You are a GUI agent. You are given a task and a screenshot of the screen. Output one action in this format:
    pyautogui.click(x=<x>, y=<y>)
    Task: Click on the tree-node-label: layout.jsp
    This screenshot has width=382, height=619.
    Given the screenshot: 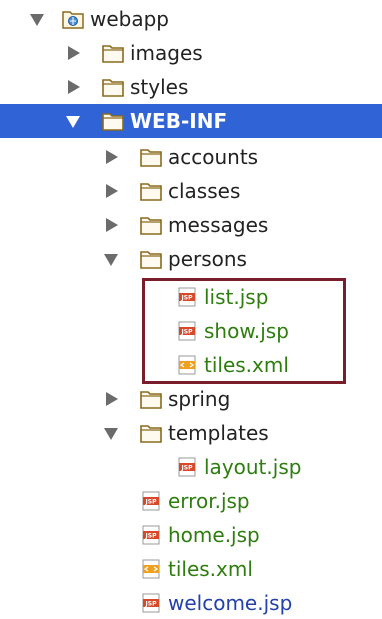 What is the action you would take?
    pyautogui.click(x=253, y=467)
    